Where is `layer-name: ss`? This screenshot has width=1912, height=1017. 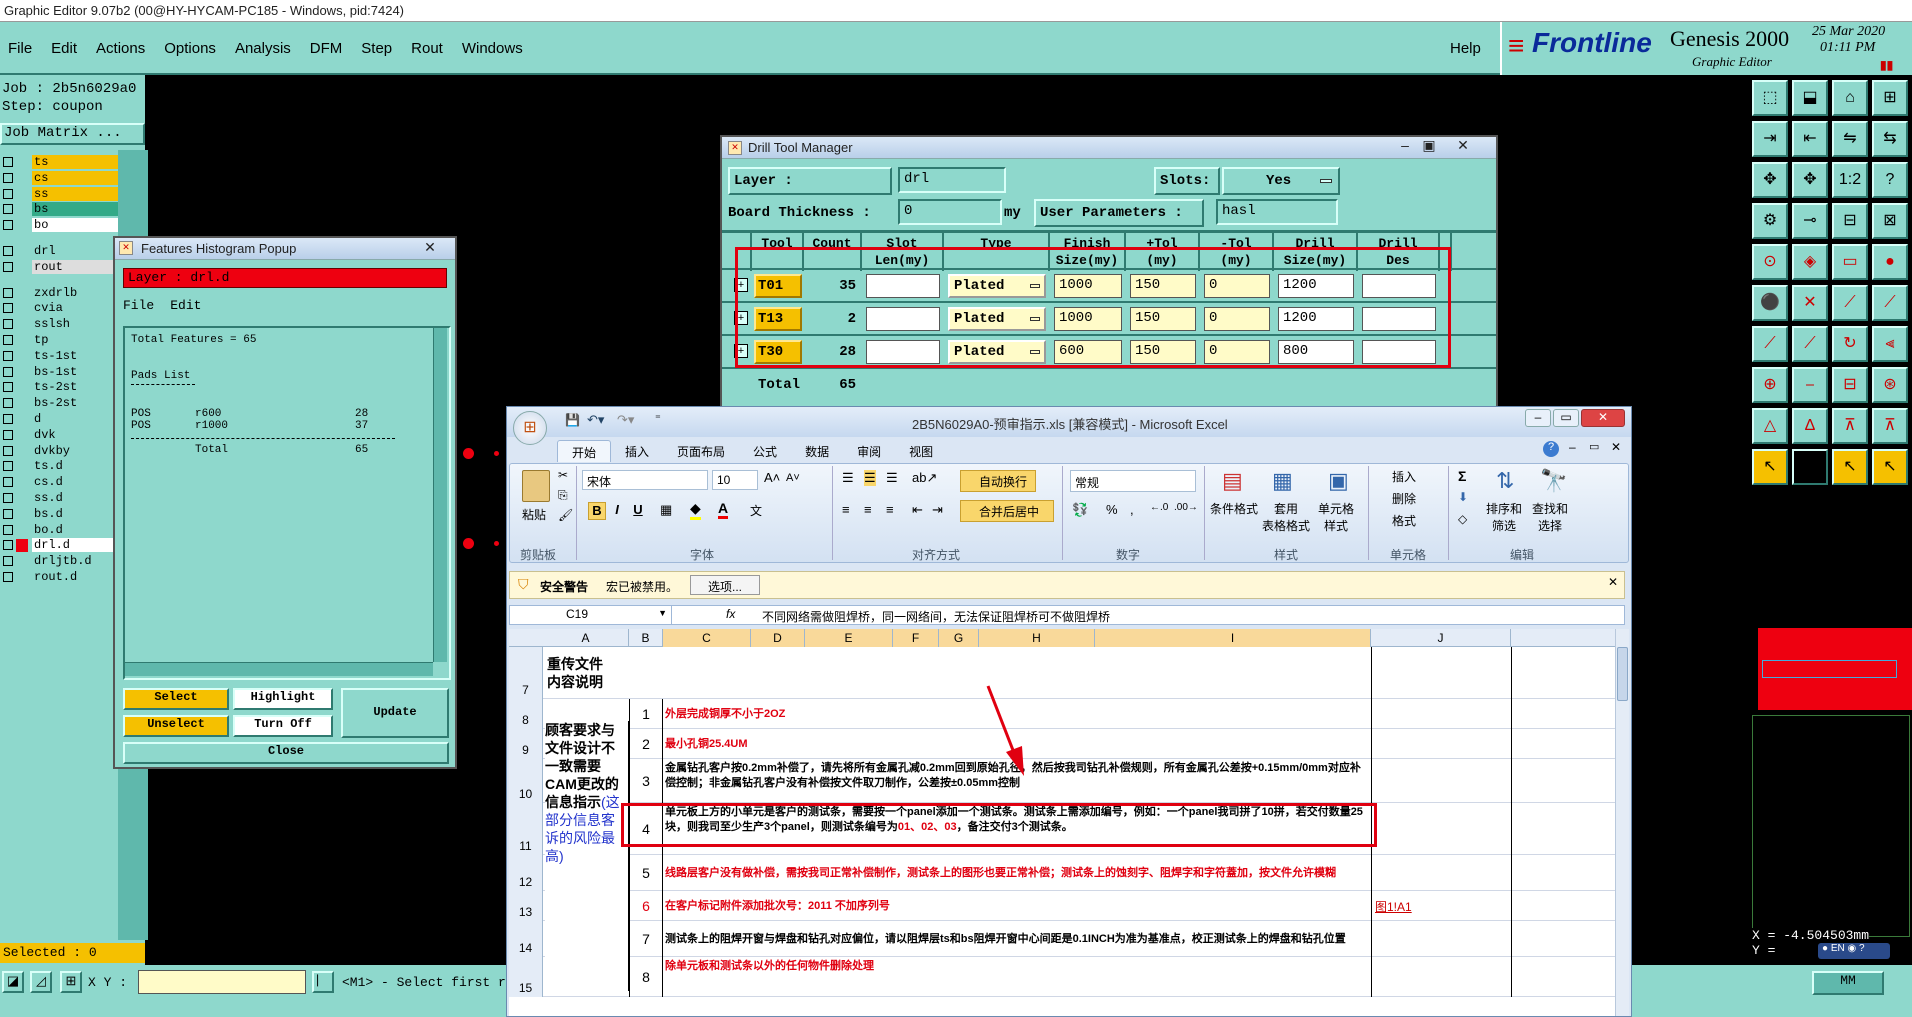
layer-name: ss is located at coordinates (75, 193).